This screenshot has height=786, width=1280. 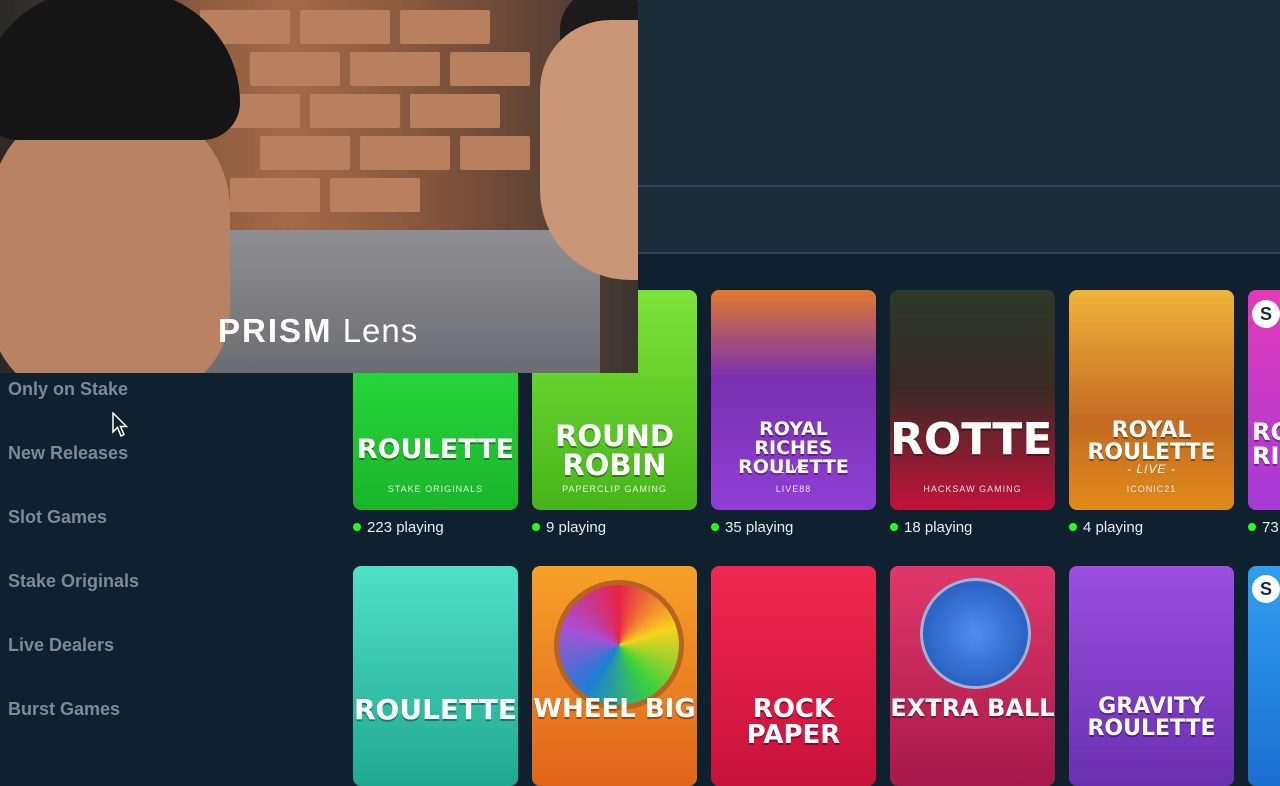 I want to click on players-count: 223 playing, so click(x=398, y=527).